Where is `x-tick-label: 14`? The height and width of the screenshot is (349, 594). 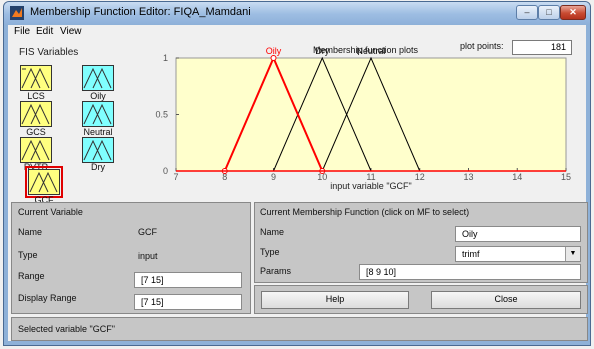 x-tick-label: 14 is located at coordinates (517, 177).